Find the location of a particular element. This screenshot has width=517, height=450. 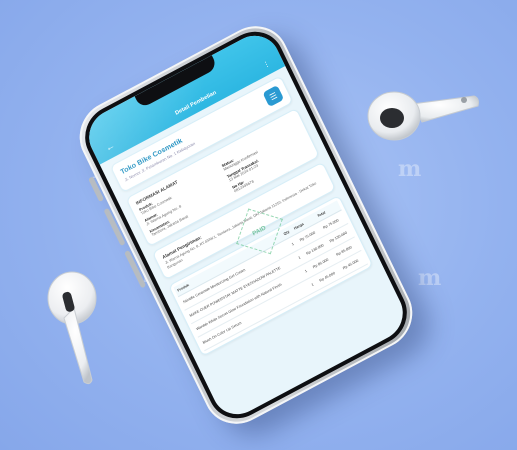

stamp-text: PAID is located at coordinates (259, 231).